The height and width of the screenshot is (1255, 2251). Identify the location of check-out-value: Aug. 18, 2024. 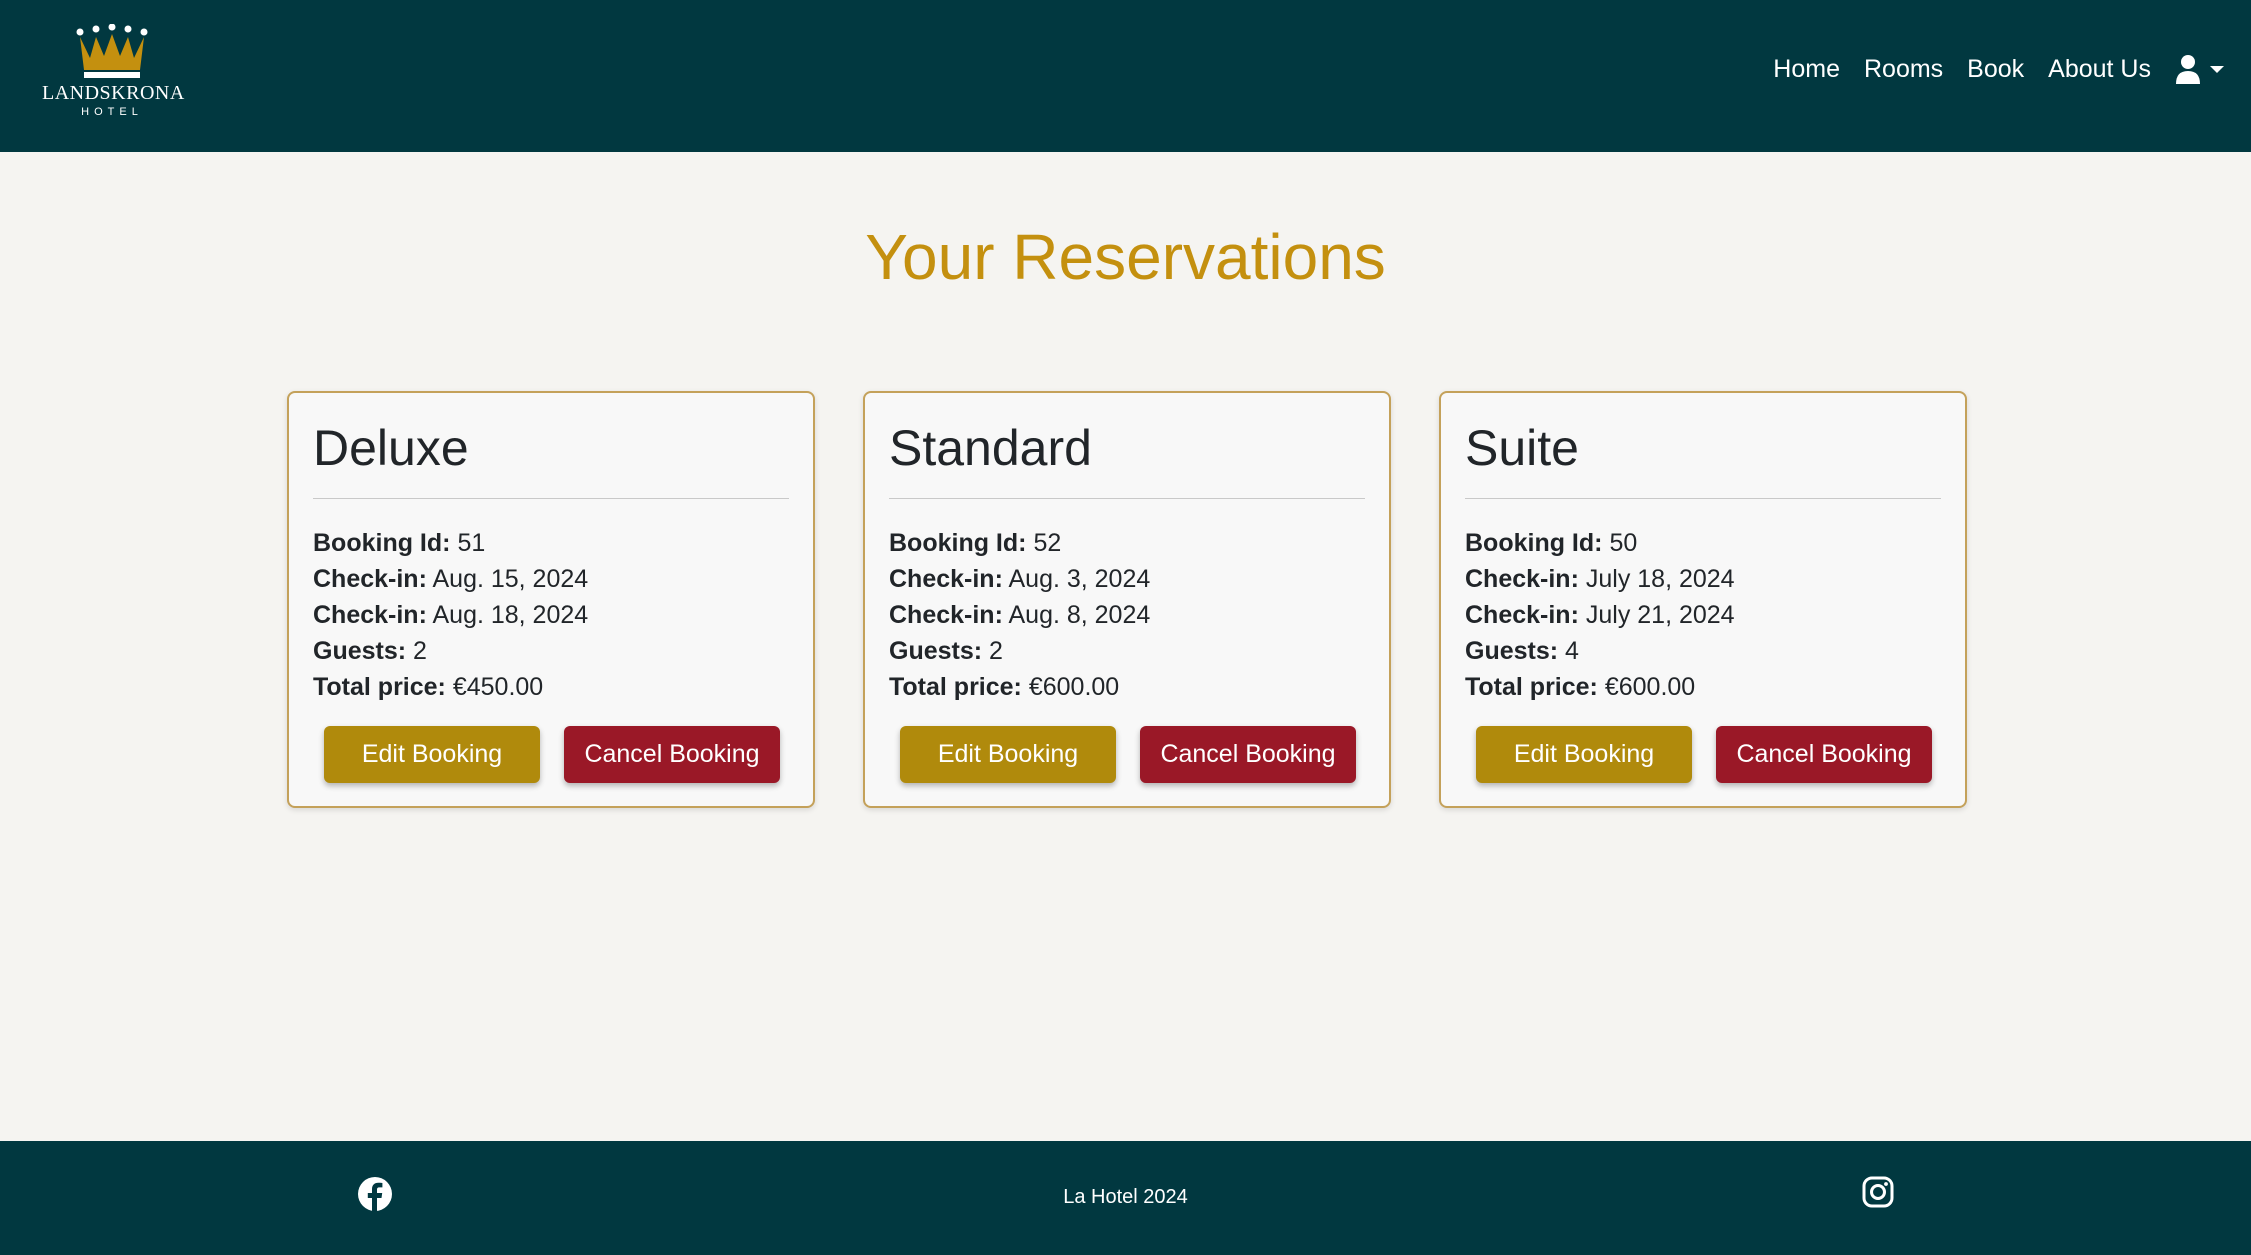
(510, 615).